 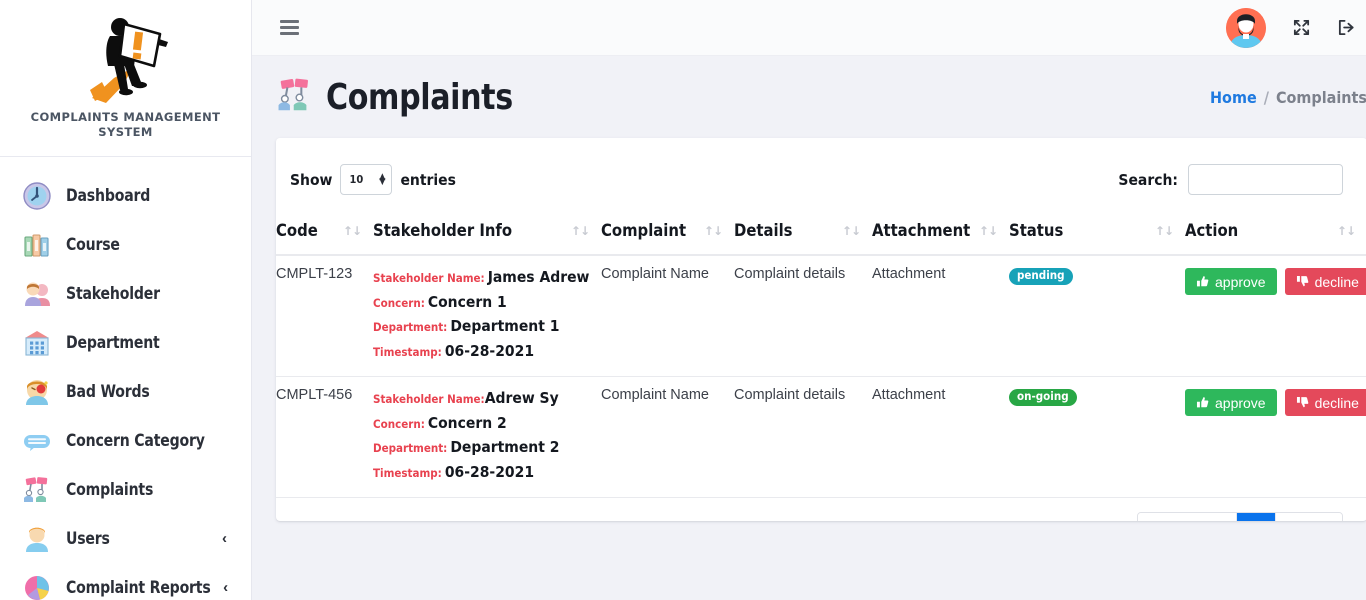 I want to click on sidebar-item-complaints: Complaints, so click(x=125, y=489).